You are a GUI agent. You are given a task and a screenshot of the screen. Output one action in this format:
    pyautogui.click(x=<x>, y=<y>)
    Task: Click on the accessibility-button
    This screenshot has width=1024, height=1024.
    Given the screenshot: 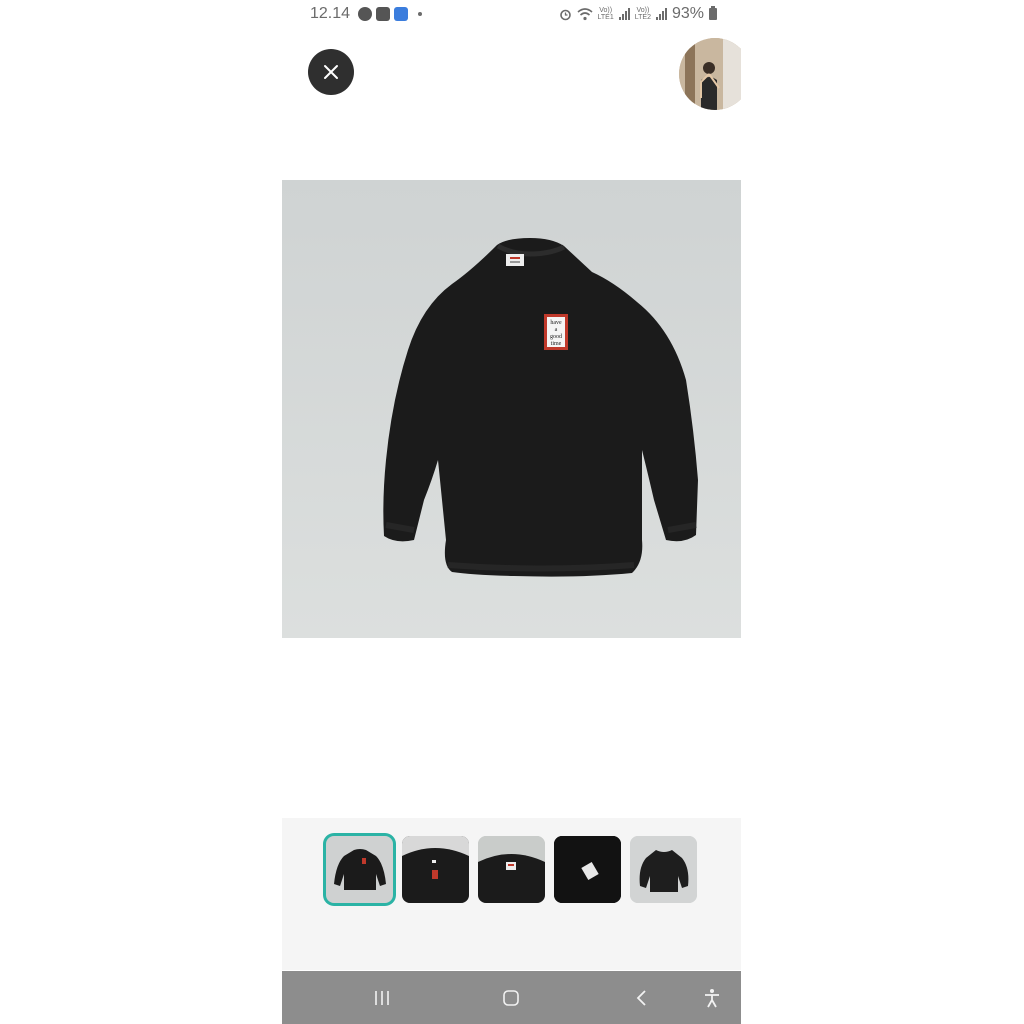 What is the action you would take?
    pyautogui.click(x=712, y=997)
    